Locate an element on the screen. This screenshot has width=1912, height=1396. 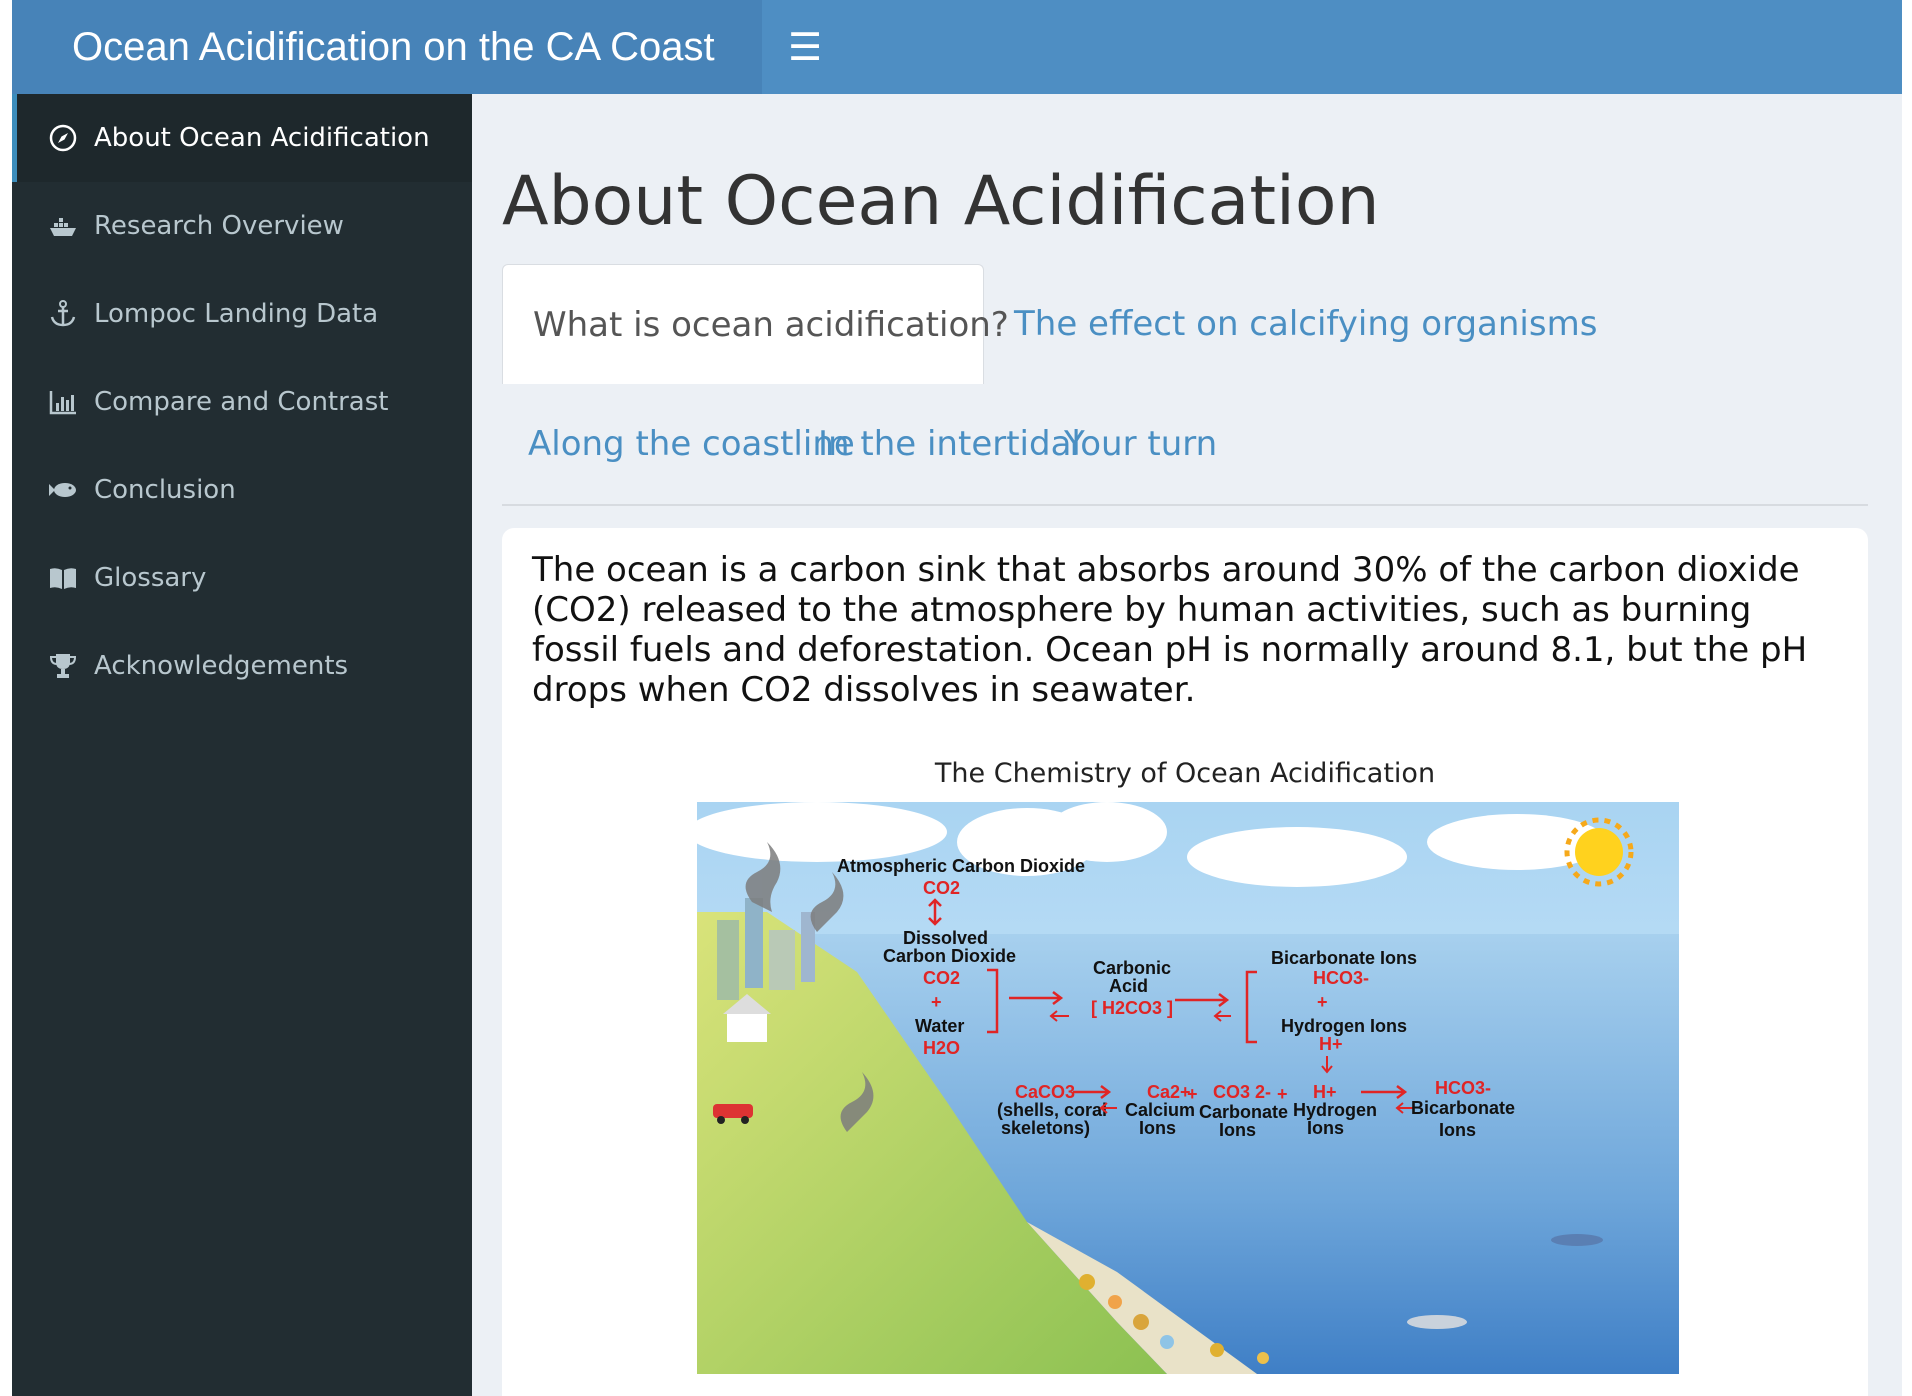
figure-title: The Chemistry of Ocean Acidification is located at coordinates (1185, 773).